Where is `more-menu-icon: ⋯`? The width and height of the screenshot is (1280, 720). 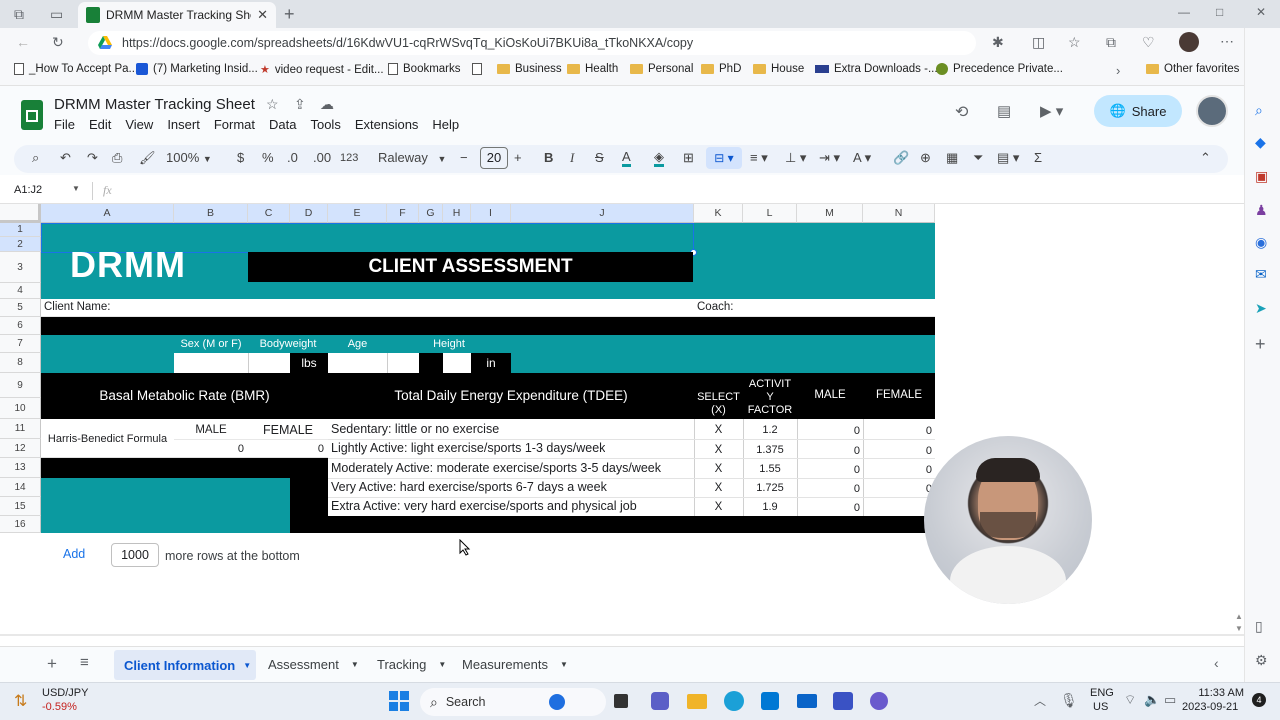 more-menu-icon: ⋯ is located at coordinates (1227, 41).